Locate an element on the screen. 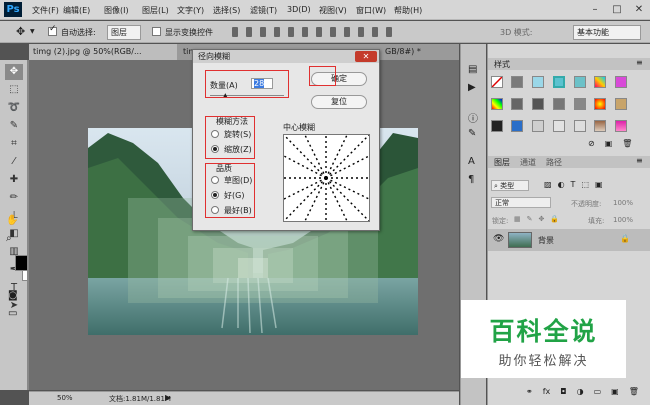  align-left-icon is located at coordinates (277, 32).